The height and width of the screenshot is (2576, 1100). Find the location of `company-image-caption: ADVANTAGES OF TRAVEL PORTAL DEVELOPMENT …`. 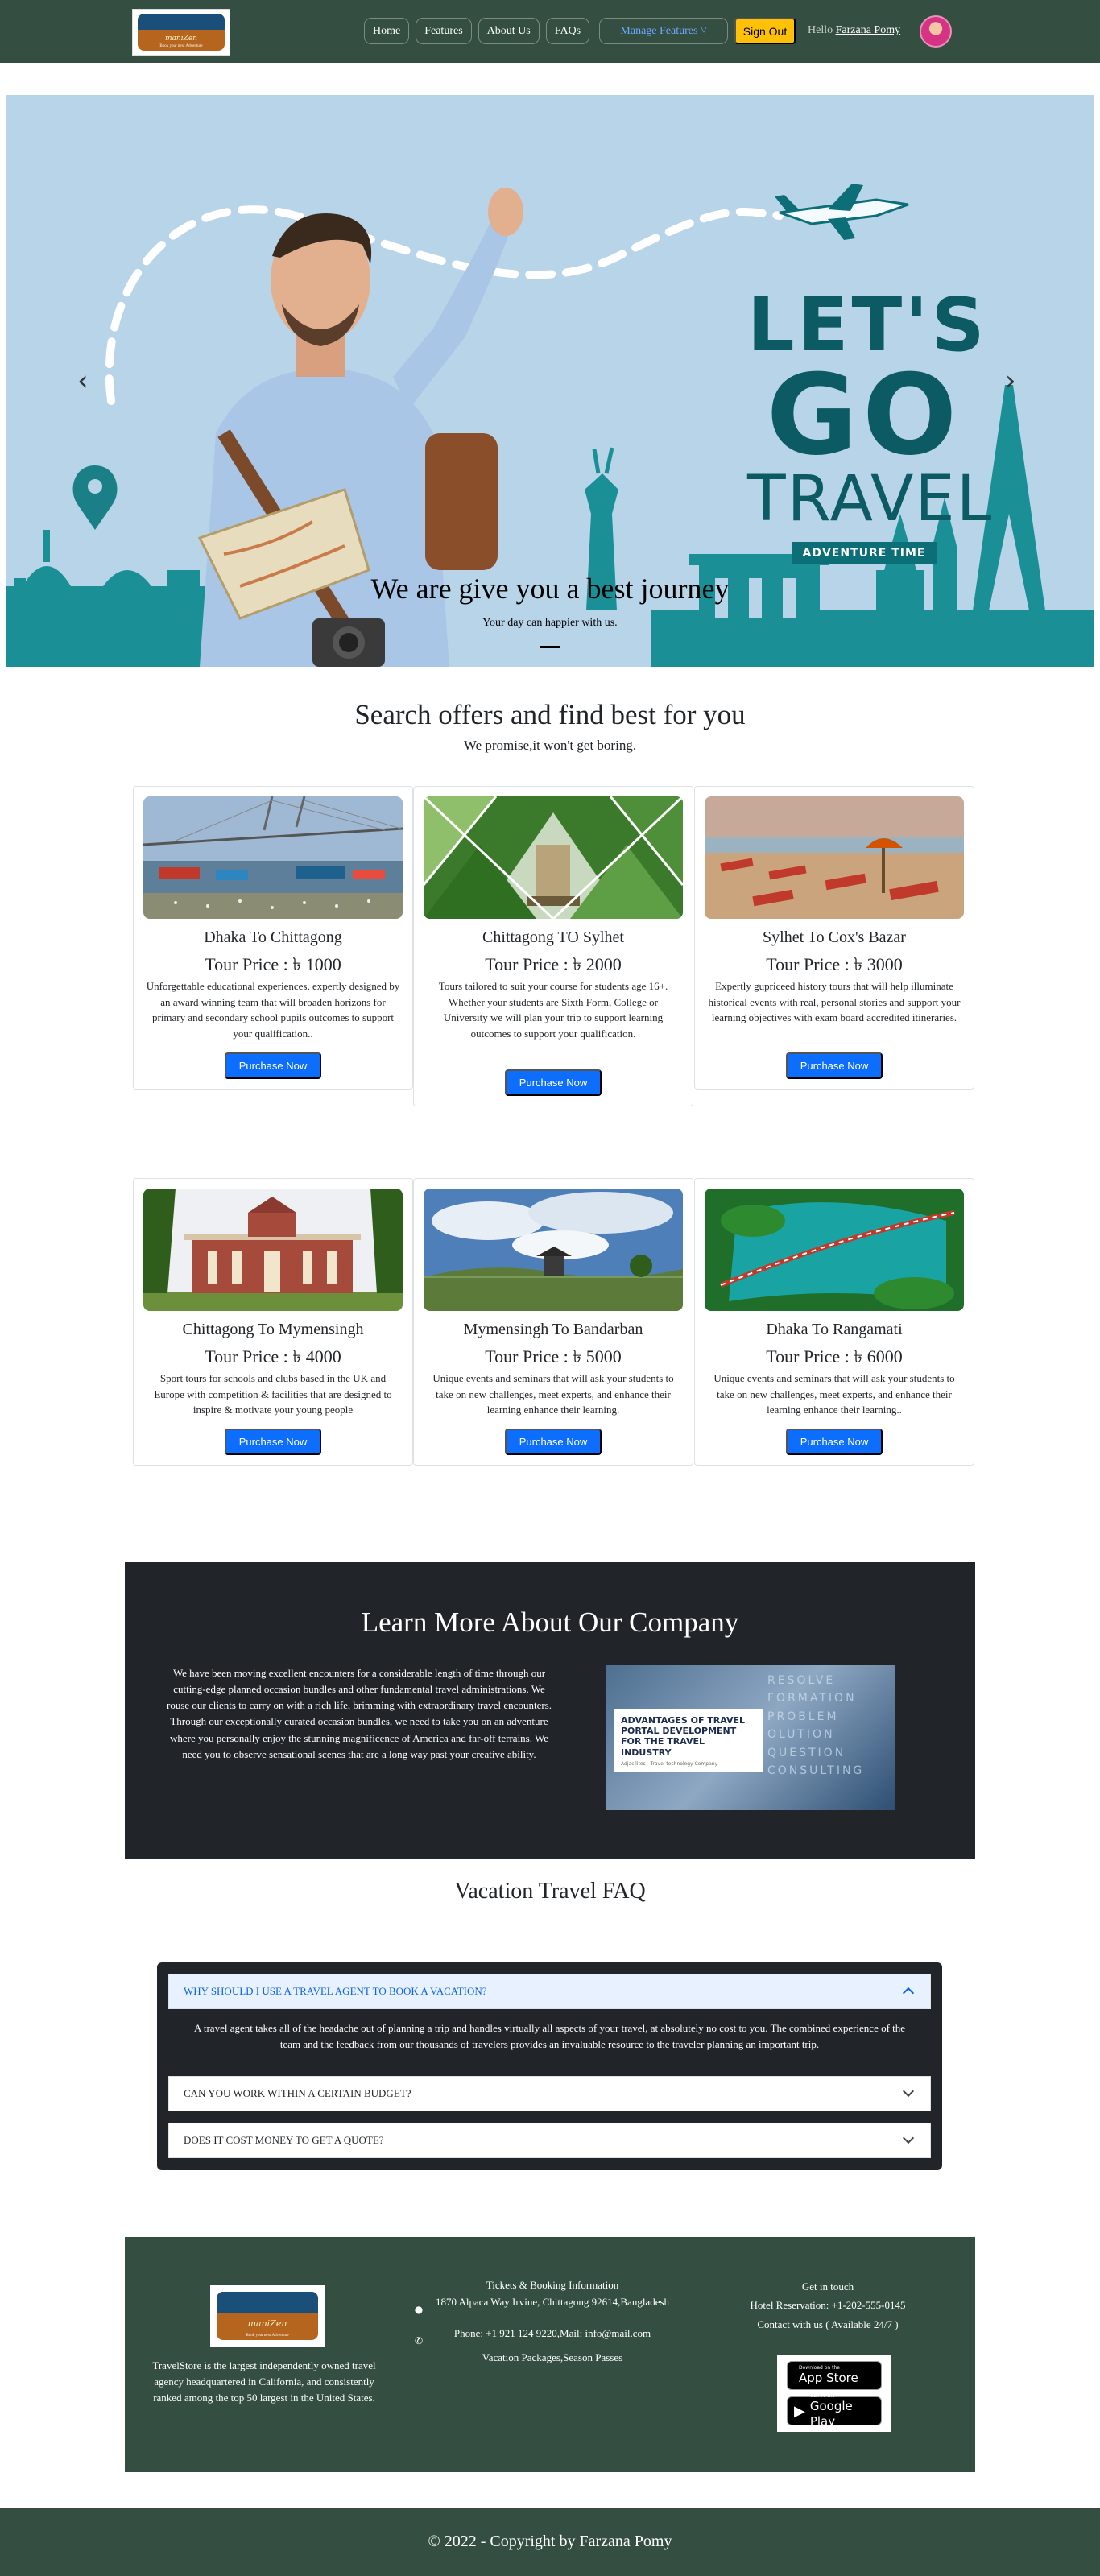

company-image-caption: ADVANTAGES OF TRAVEL PORTAL DEVELOPMENT … is located at coordinates (688, 1741).